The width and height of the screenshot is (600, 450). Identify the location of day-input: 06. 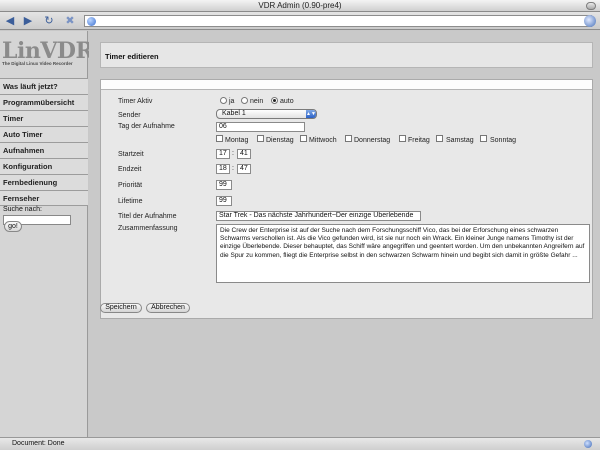
(260, 127).